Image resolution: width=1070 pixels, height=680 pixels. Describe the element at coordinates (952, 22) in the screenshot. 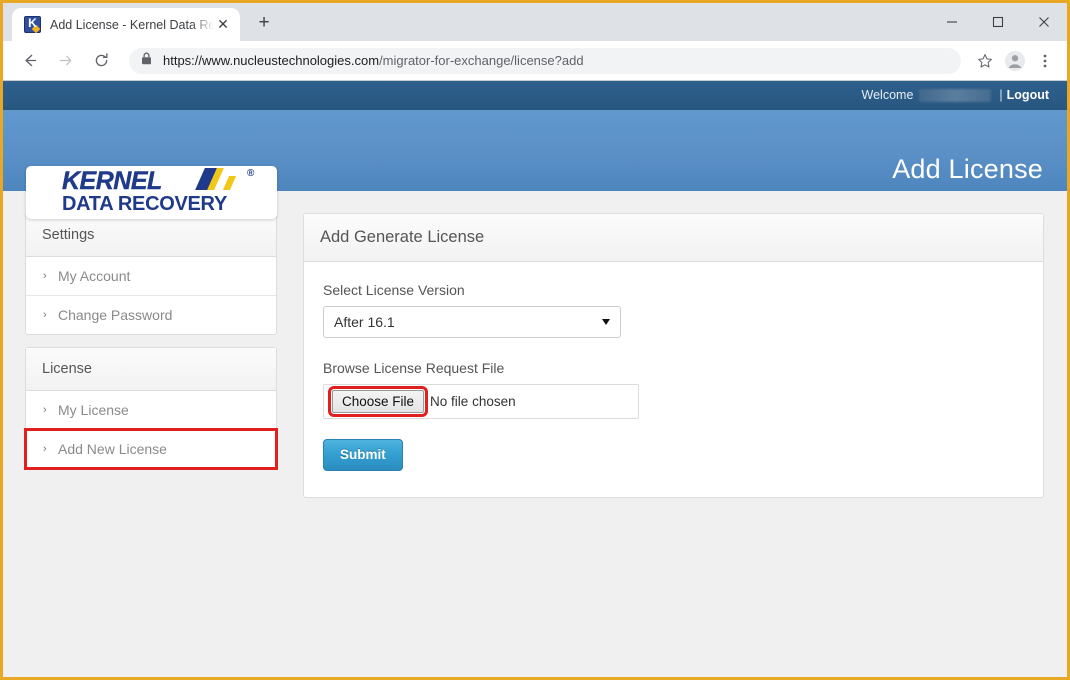

I see `minimize-icon` at that location.